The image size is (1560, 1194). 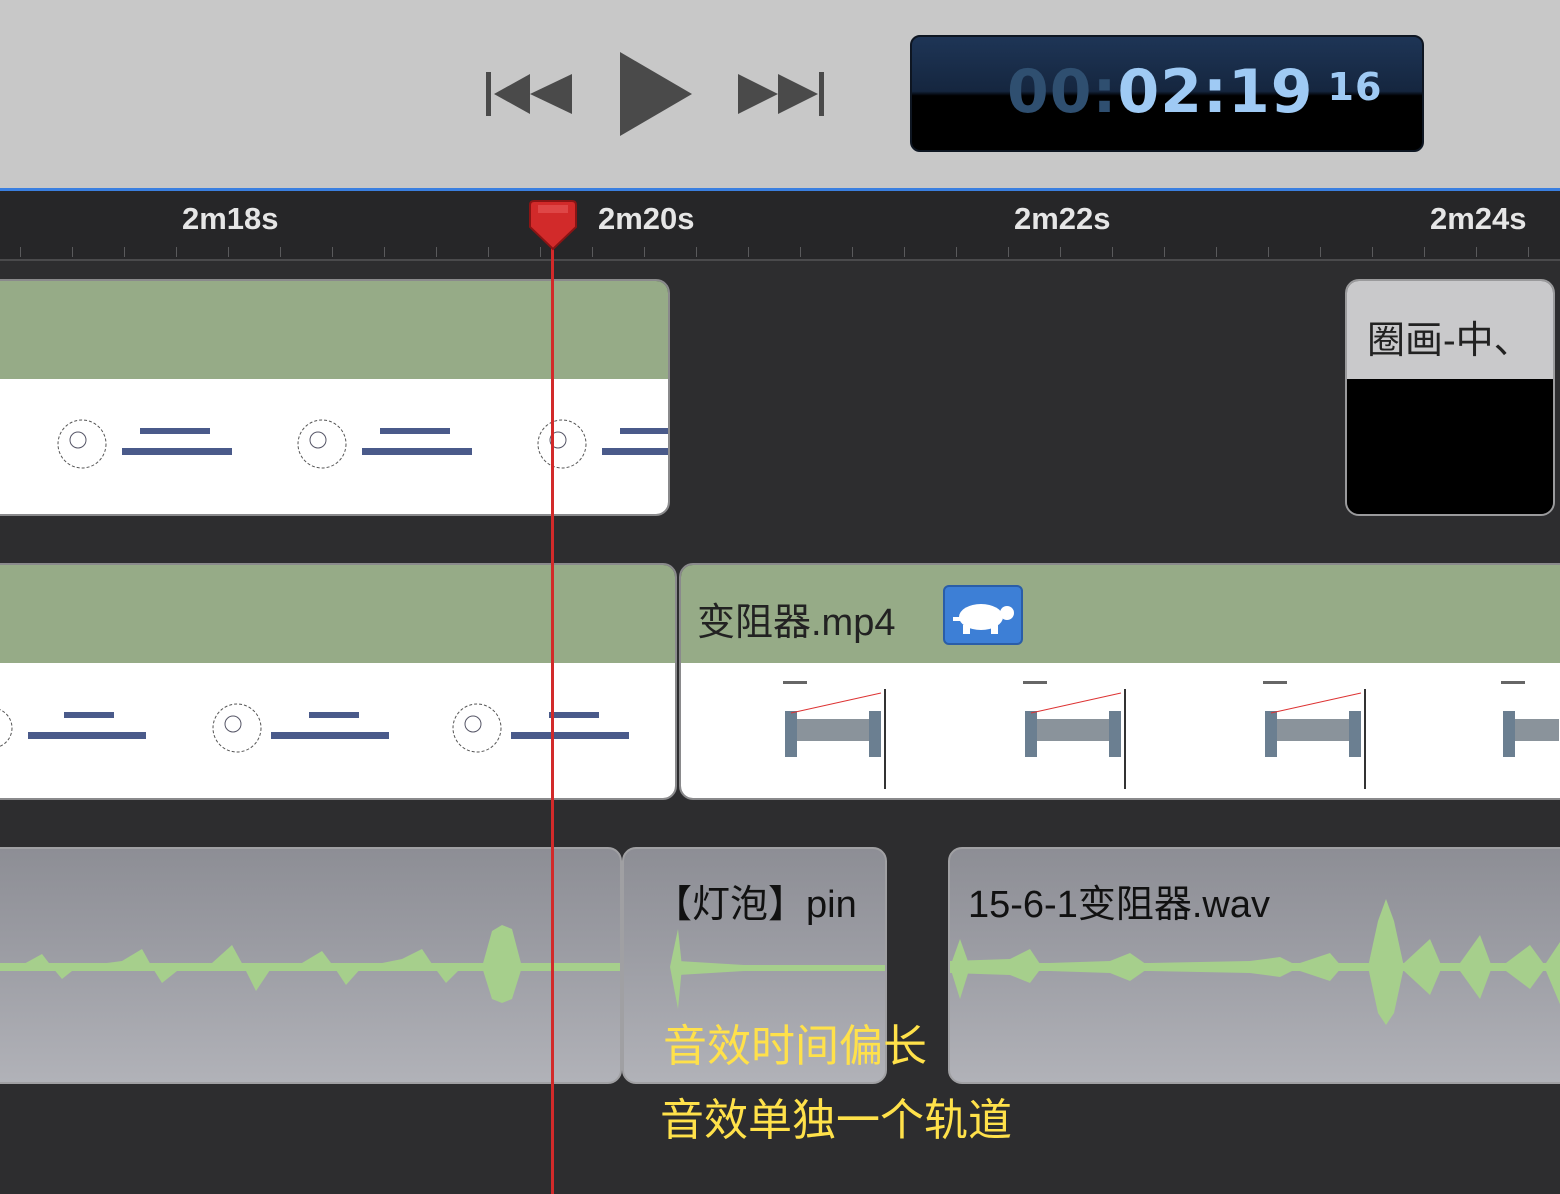 I want to click on video-clip-track2-right: 变阻器.mp4, so click(x=1119, y=681).